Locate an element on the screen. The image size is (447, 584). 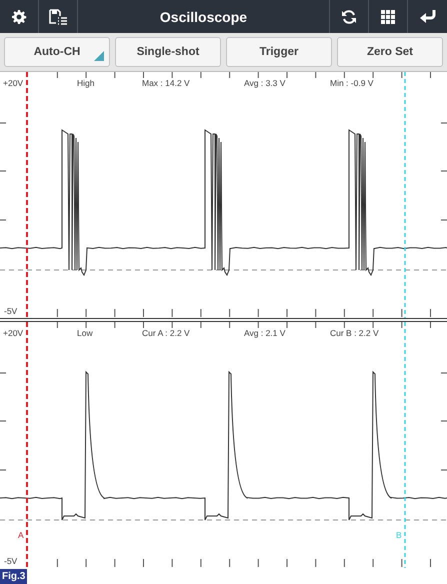
readout-label: Cur B : 2.2 V is located at coordinates (354, 333).